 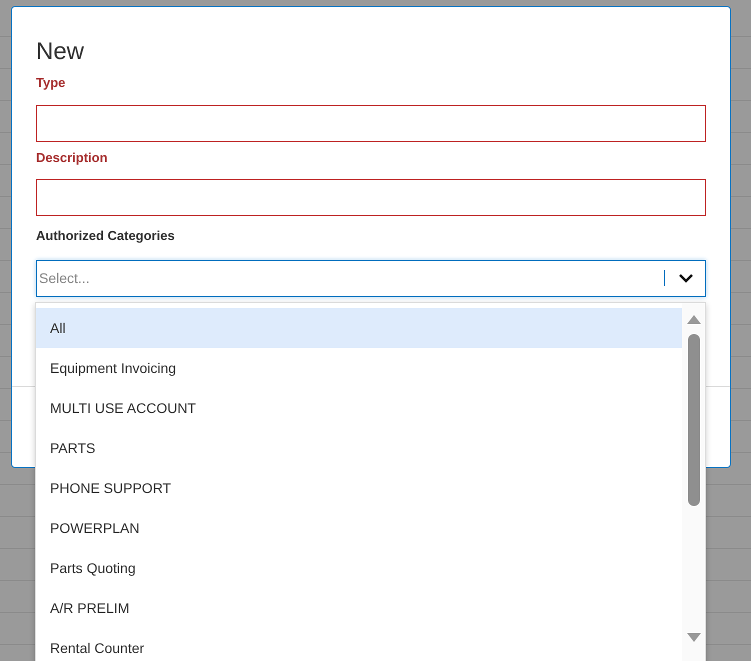 What do you see at coordinates (359, 608) in the screenshot?
I see `dropdown-option: A/R PRELIM` at bounding box center [359, 608].